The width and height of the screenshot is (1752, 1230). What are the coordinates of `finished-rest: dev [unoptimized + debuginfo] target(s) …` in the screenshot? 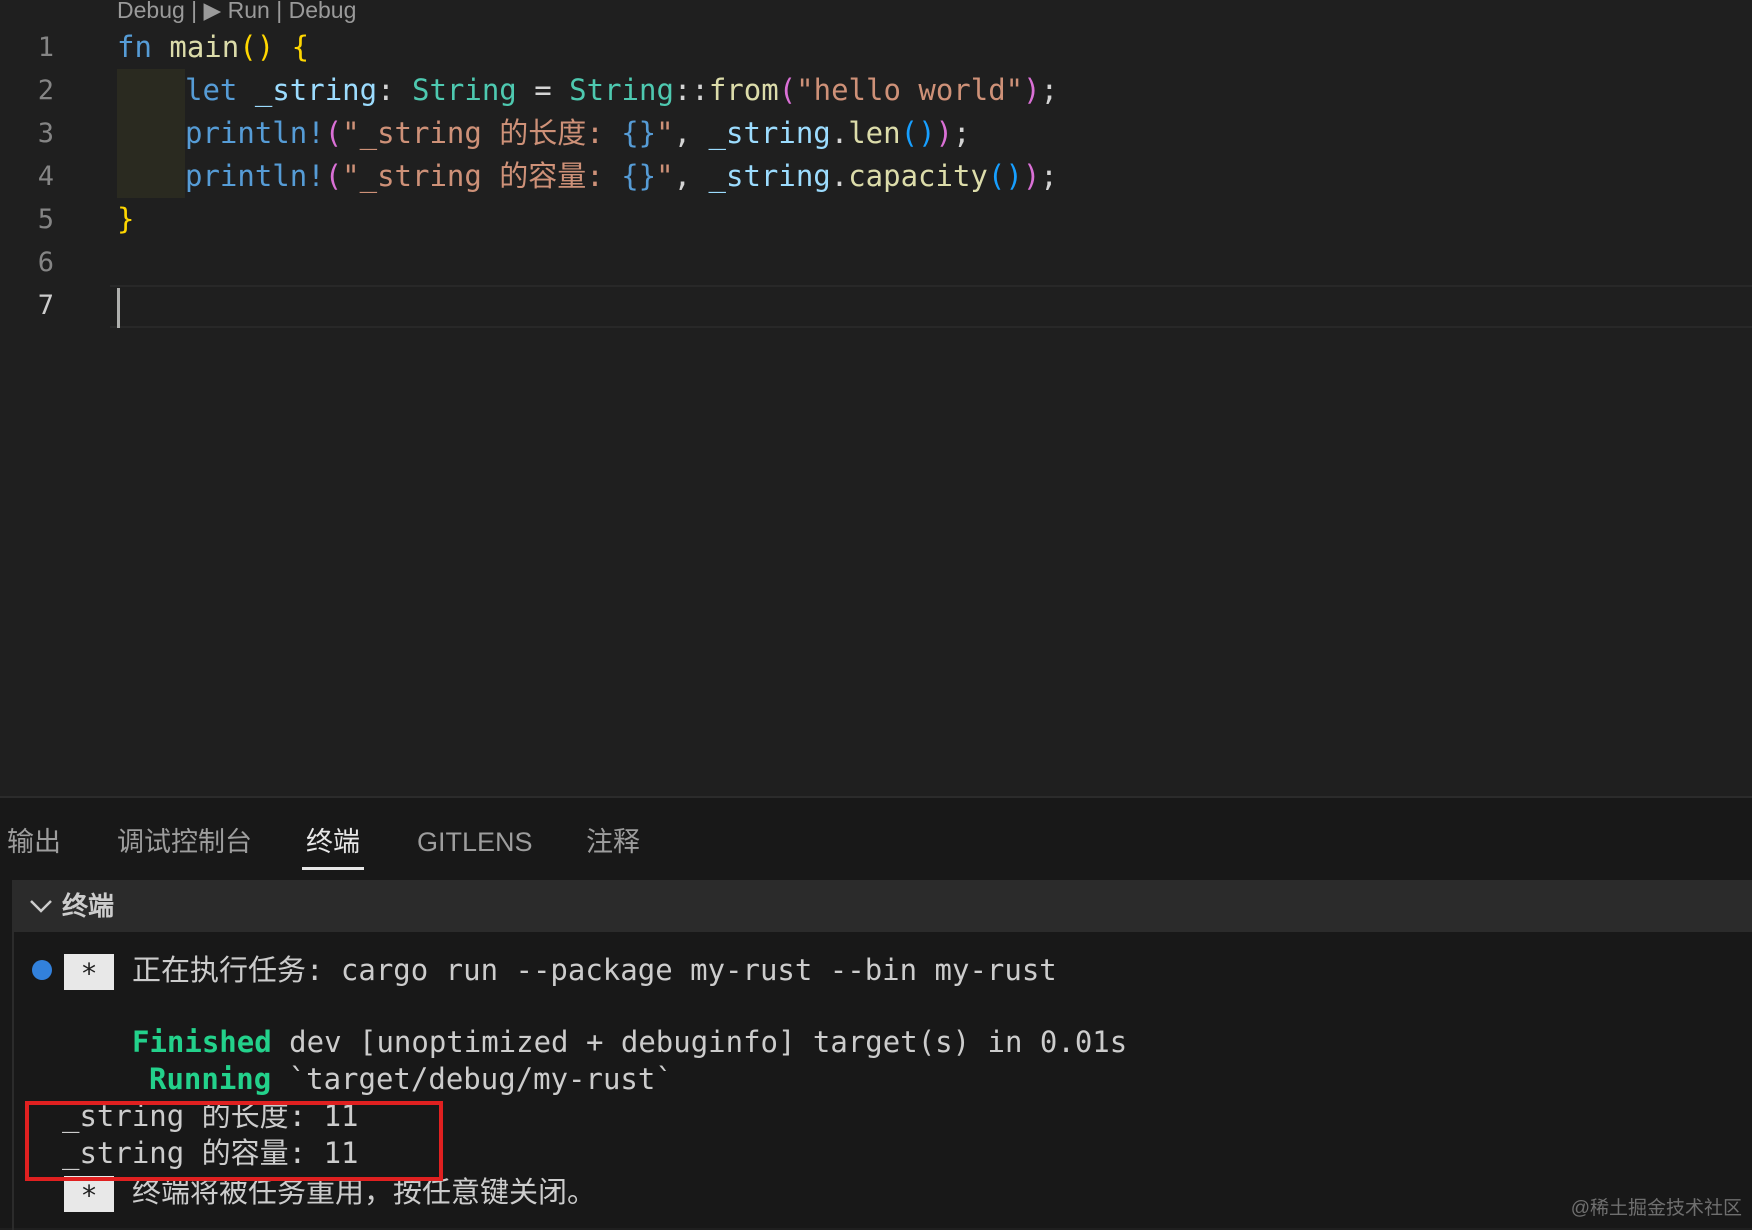 It's located at (699, 1042).